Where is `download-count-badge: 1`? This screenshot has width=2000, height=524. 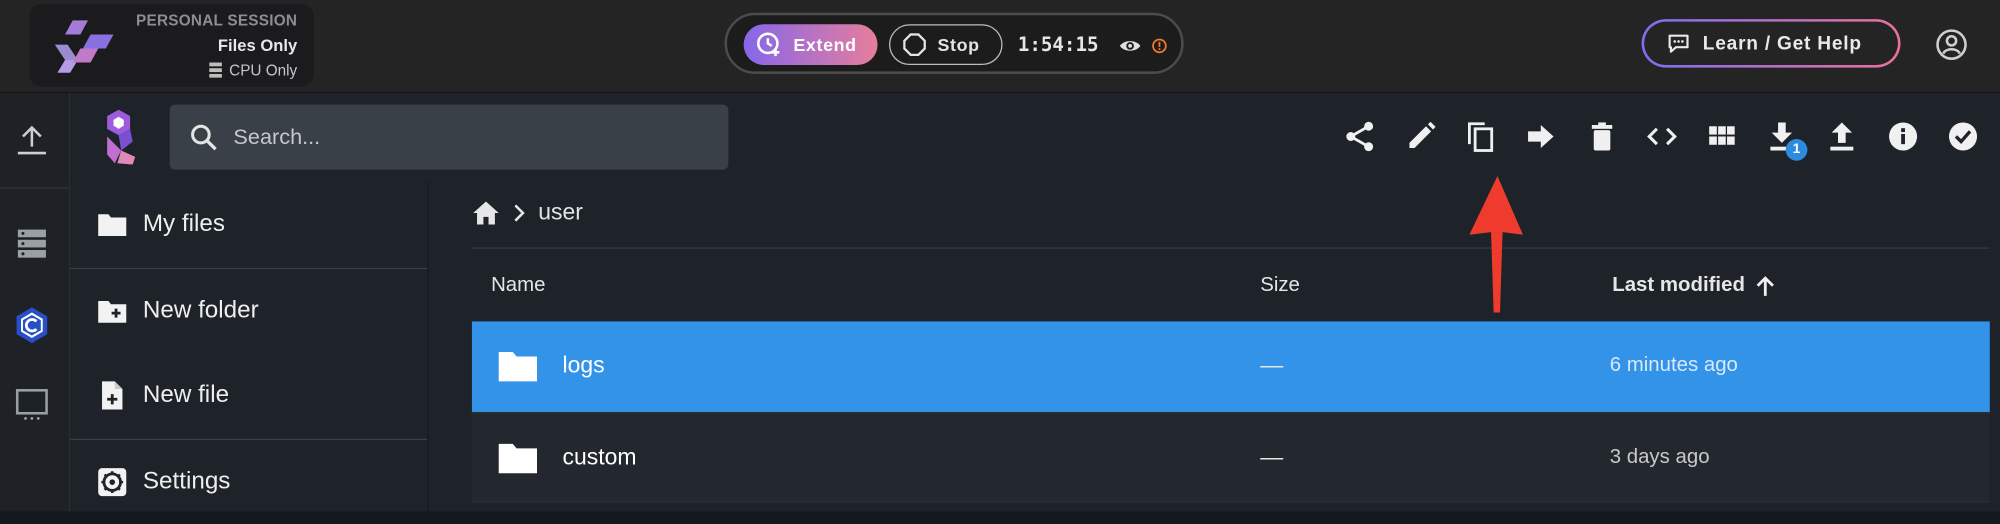
download-count-badge: 1 is located at coordinates (1796, 150).